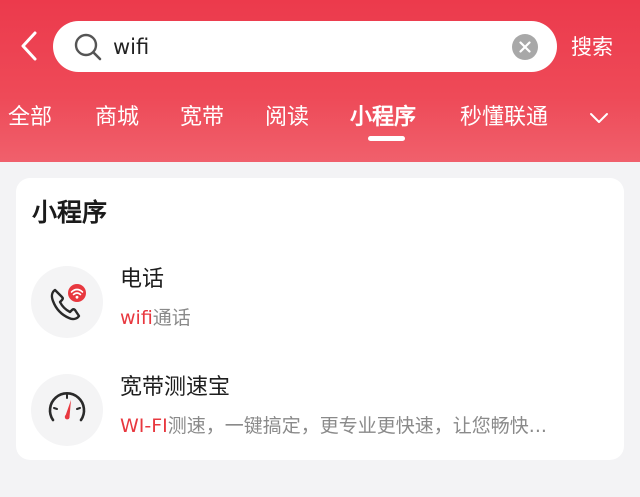 This screenshot has width=640, height=497. What do you see at coordinates (202, 118) in the screenshot?
I see `tab-broadband: 宽带` at bounding box center [202, 118].